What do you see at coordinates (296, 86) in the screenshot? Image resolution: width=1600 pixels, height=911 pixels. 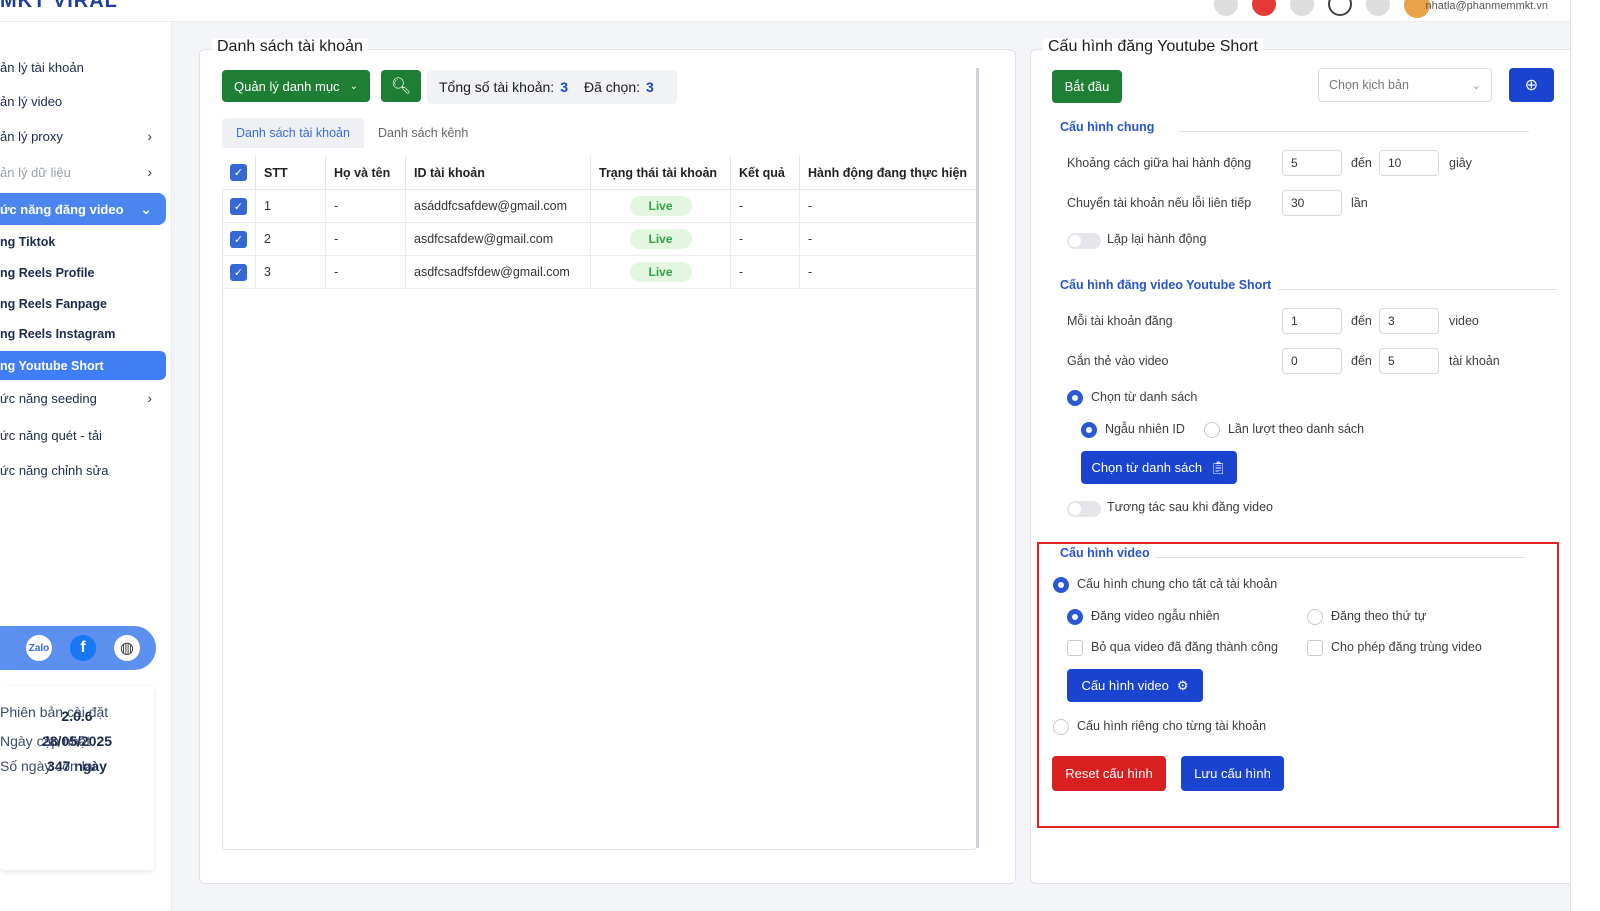 I see `category-manager-button: Quản lý danh mục ⌄` at bounding box center [296, 86].